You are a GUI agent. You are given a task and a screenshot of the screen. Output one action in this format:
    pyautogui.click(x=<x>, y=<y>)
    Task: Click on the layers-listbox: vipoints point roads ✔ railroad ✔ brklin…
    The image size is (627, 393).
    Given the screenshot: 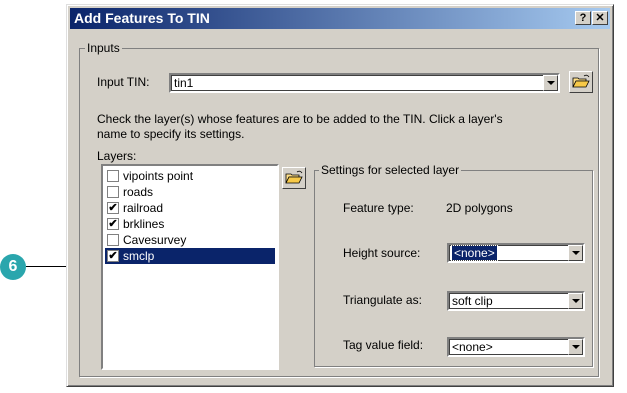 What is the action you would take?
    pyautogui.click(x=190, y=267)
    